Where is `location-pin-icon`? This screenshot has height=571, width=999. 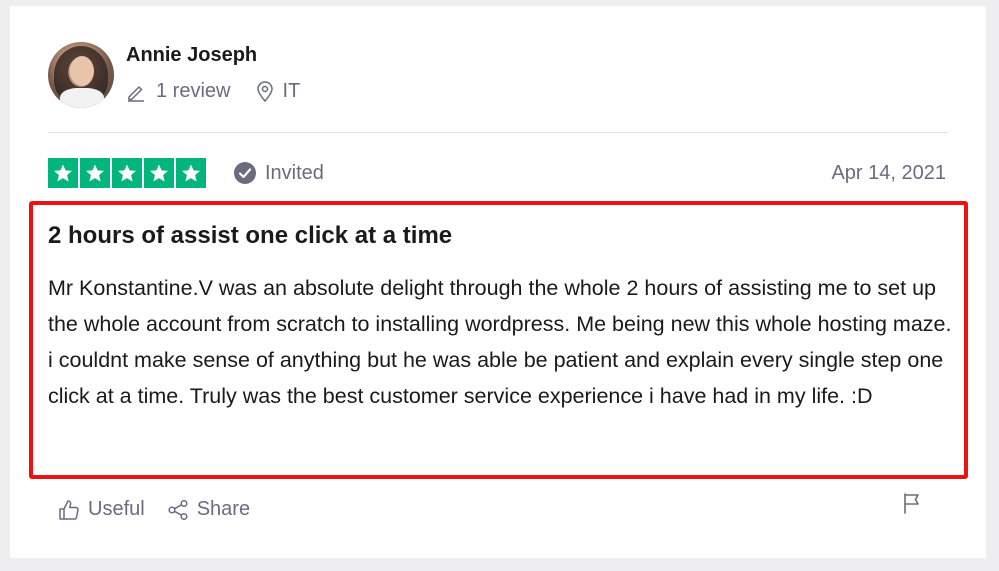 location-pin-icon is located at coordinates (265, 91).